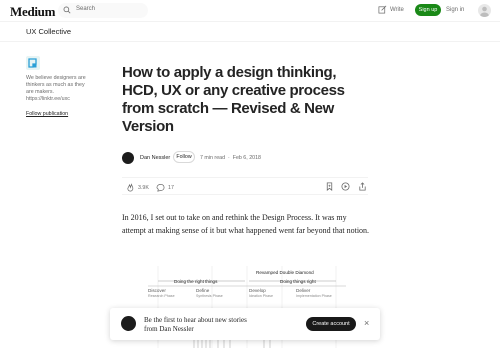 This screenshot has width=500, height=348. Describe the element at coordinates (184, 157) in the screenshot. I see `follow-author-button: Follow` at that location.